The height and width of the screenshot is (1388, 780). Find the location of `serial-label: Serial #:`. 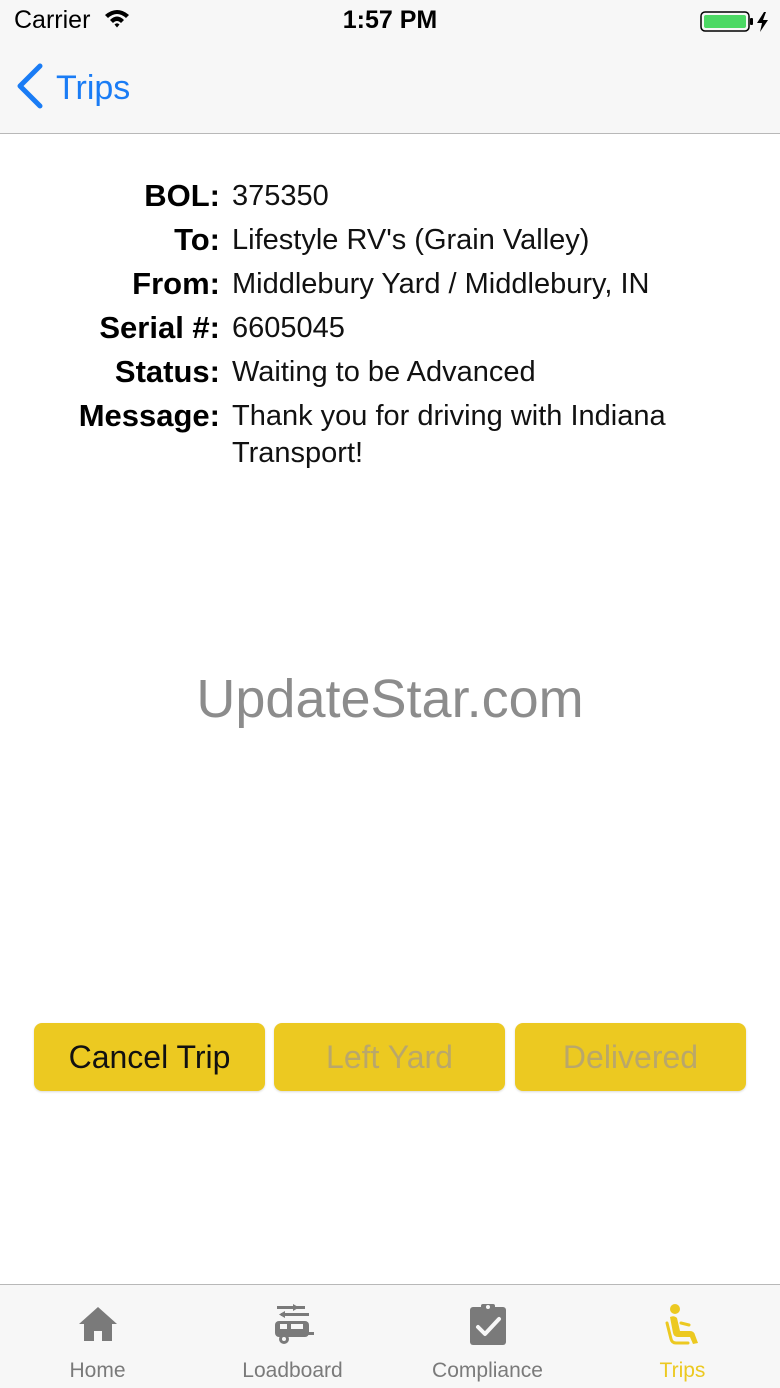

serial-label: Serial #: is located at coordinates (159, 327).